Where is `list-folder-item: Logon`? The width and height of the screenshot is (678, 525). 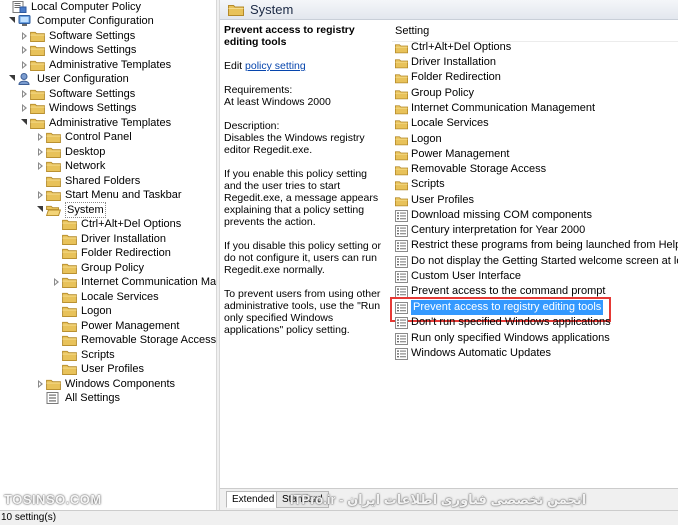
list-folder-item: Logon is located at coordinates (534, 139).